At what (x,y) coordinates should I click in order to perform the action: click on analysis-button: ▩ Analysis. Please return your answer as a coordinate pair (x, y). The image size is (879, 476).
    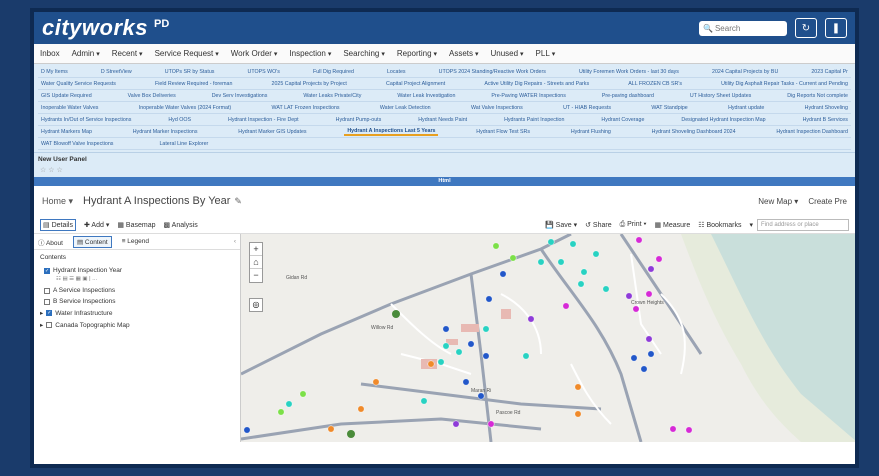
    Looking at the image, I should click on (180, 225).